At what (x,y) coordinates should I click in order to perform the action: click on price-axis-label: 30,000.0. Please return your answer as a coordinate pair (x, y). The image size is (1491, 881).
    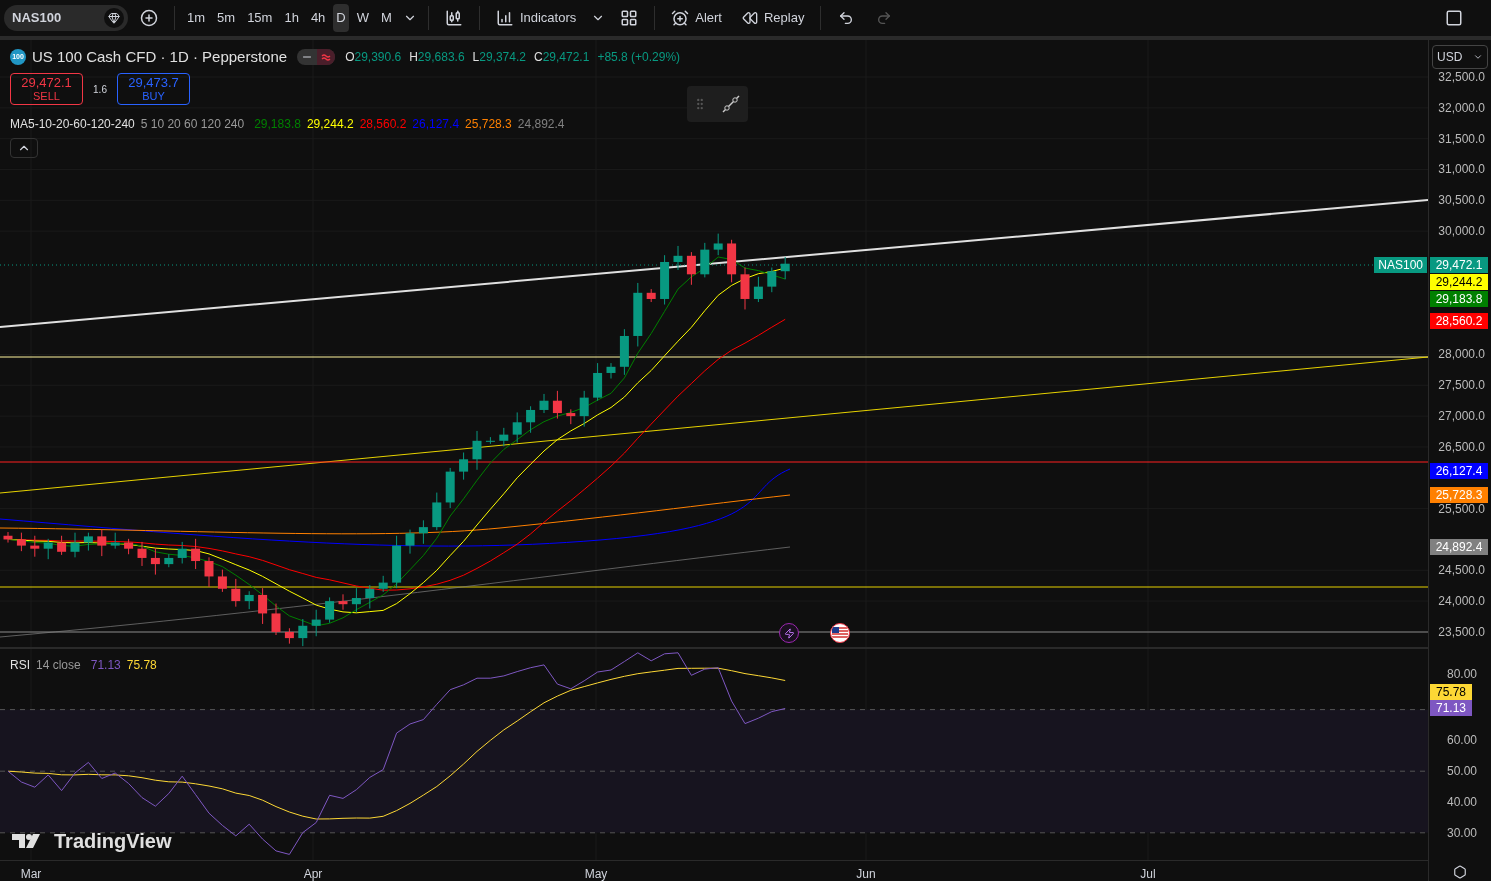
    Looking at the image, I should click on (1461, 232).